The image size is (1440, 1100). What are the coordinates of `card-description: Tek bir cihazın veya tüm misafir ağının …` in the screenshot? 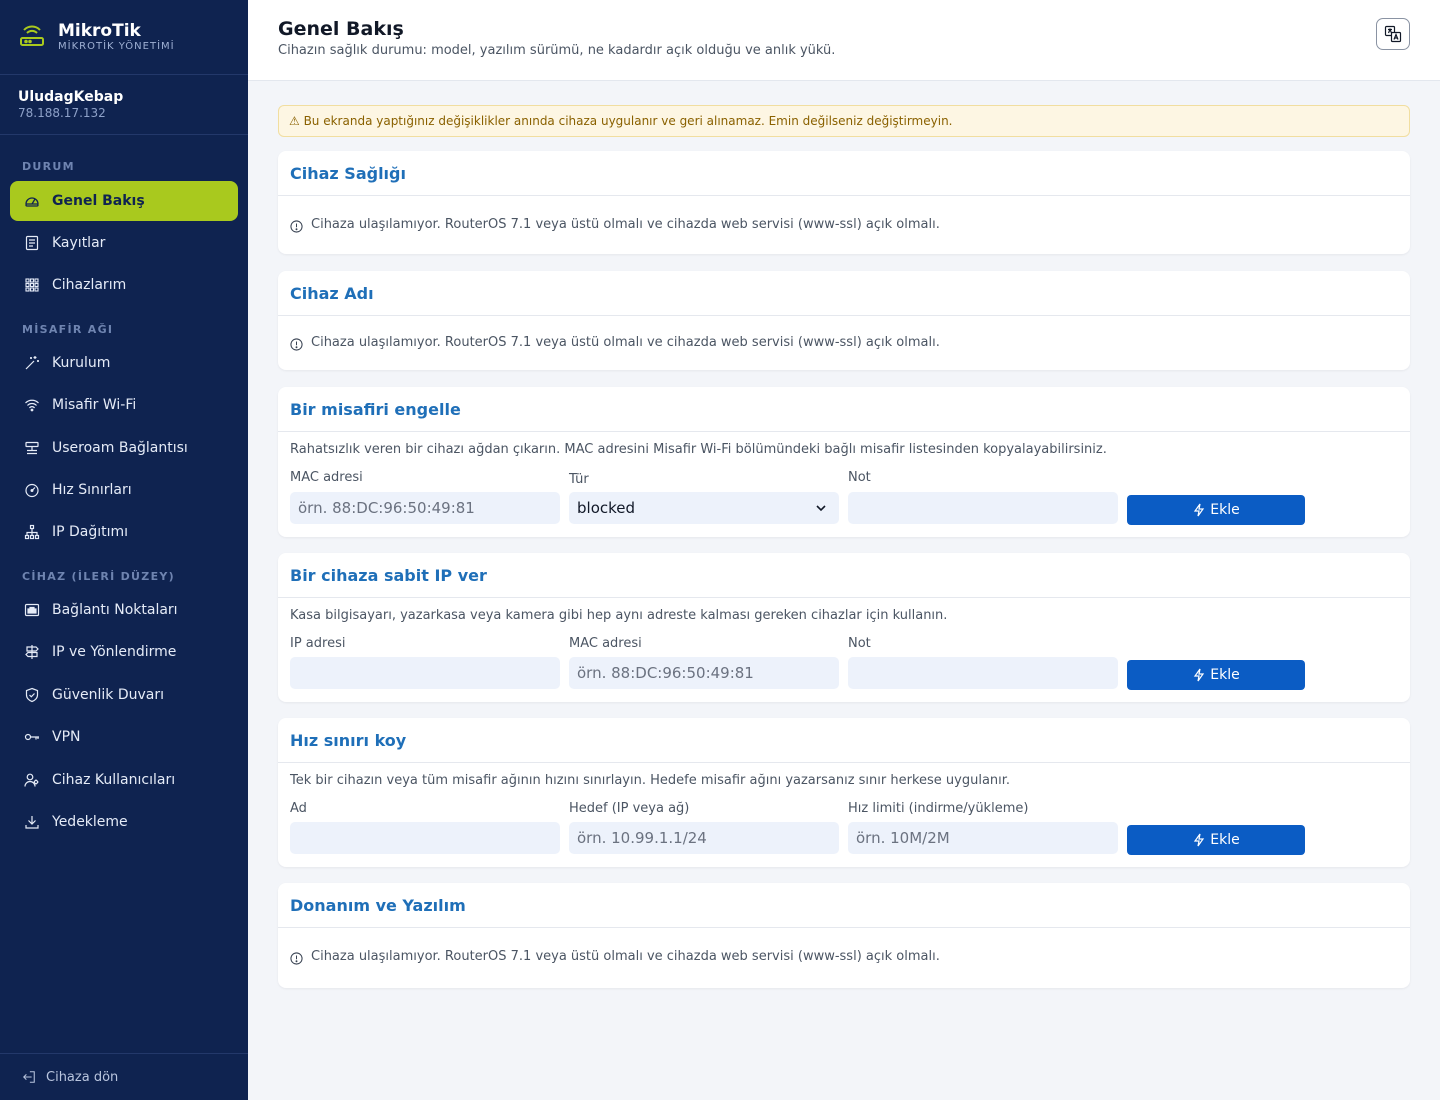 It's located at (650, 780).